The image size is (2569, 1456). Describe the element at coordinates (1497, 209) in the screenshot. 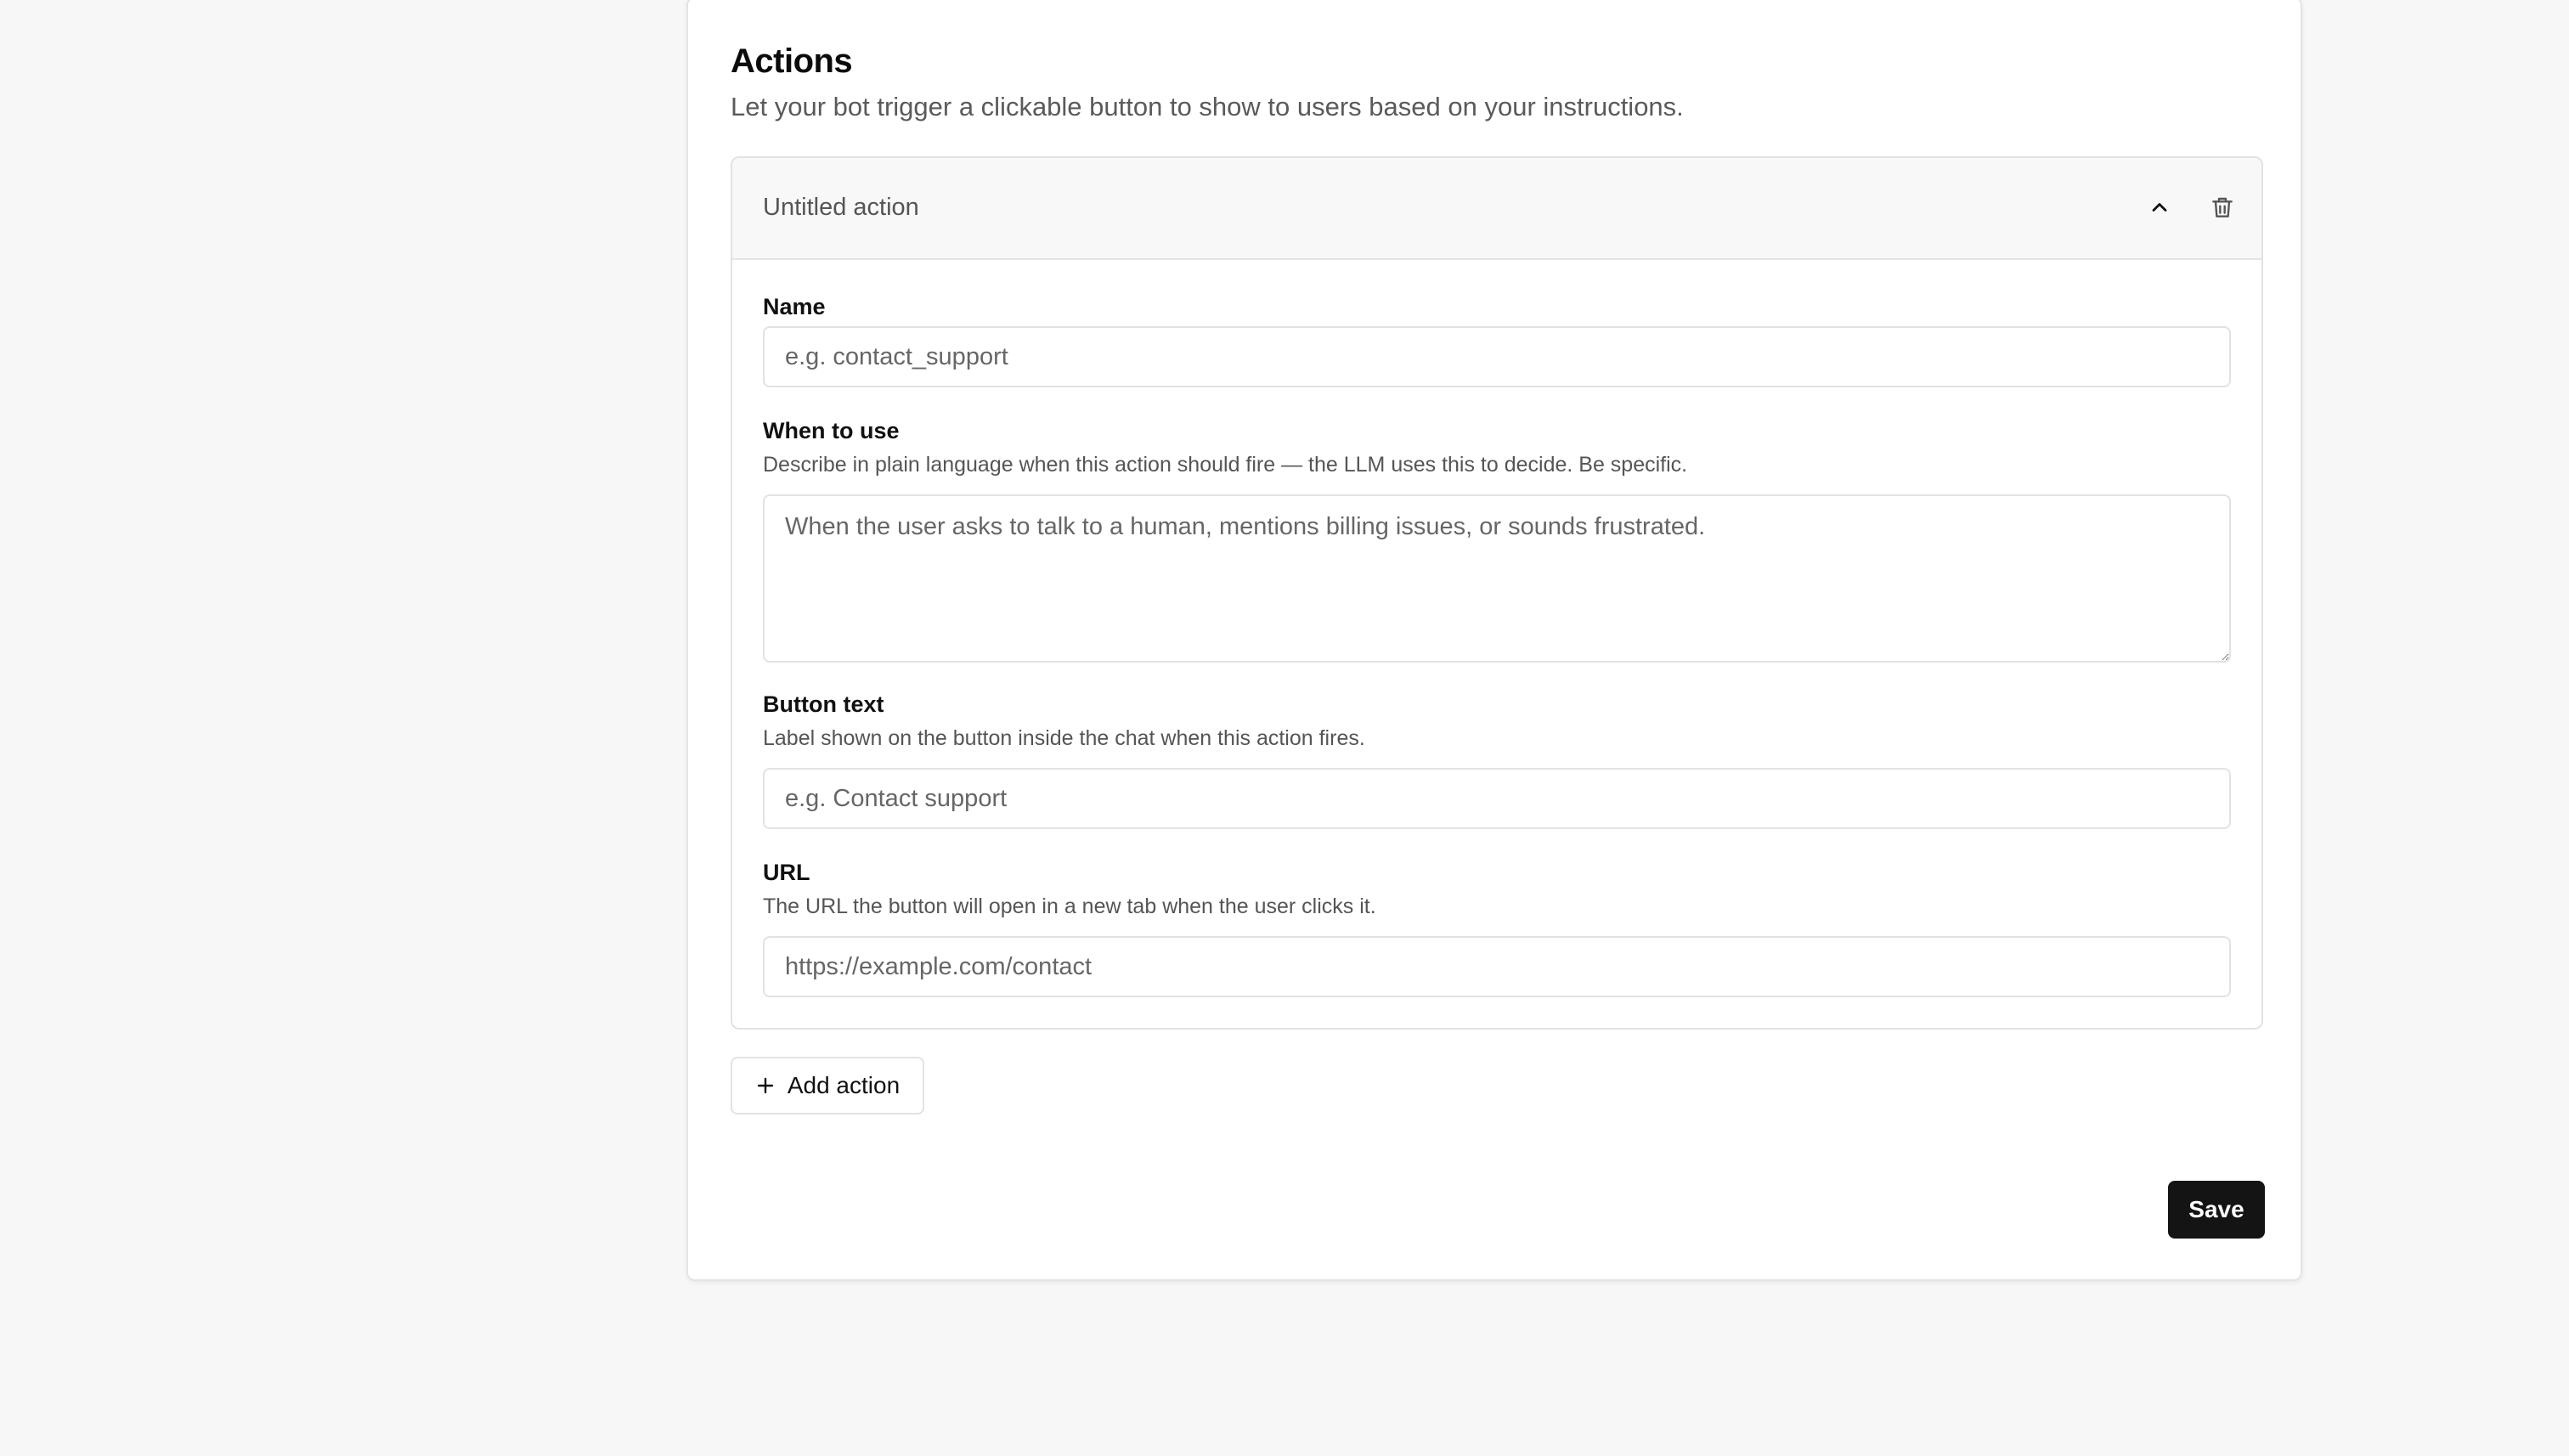

I see `action-header: Untitled action` at that location.